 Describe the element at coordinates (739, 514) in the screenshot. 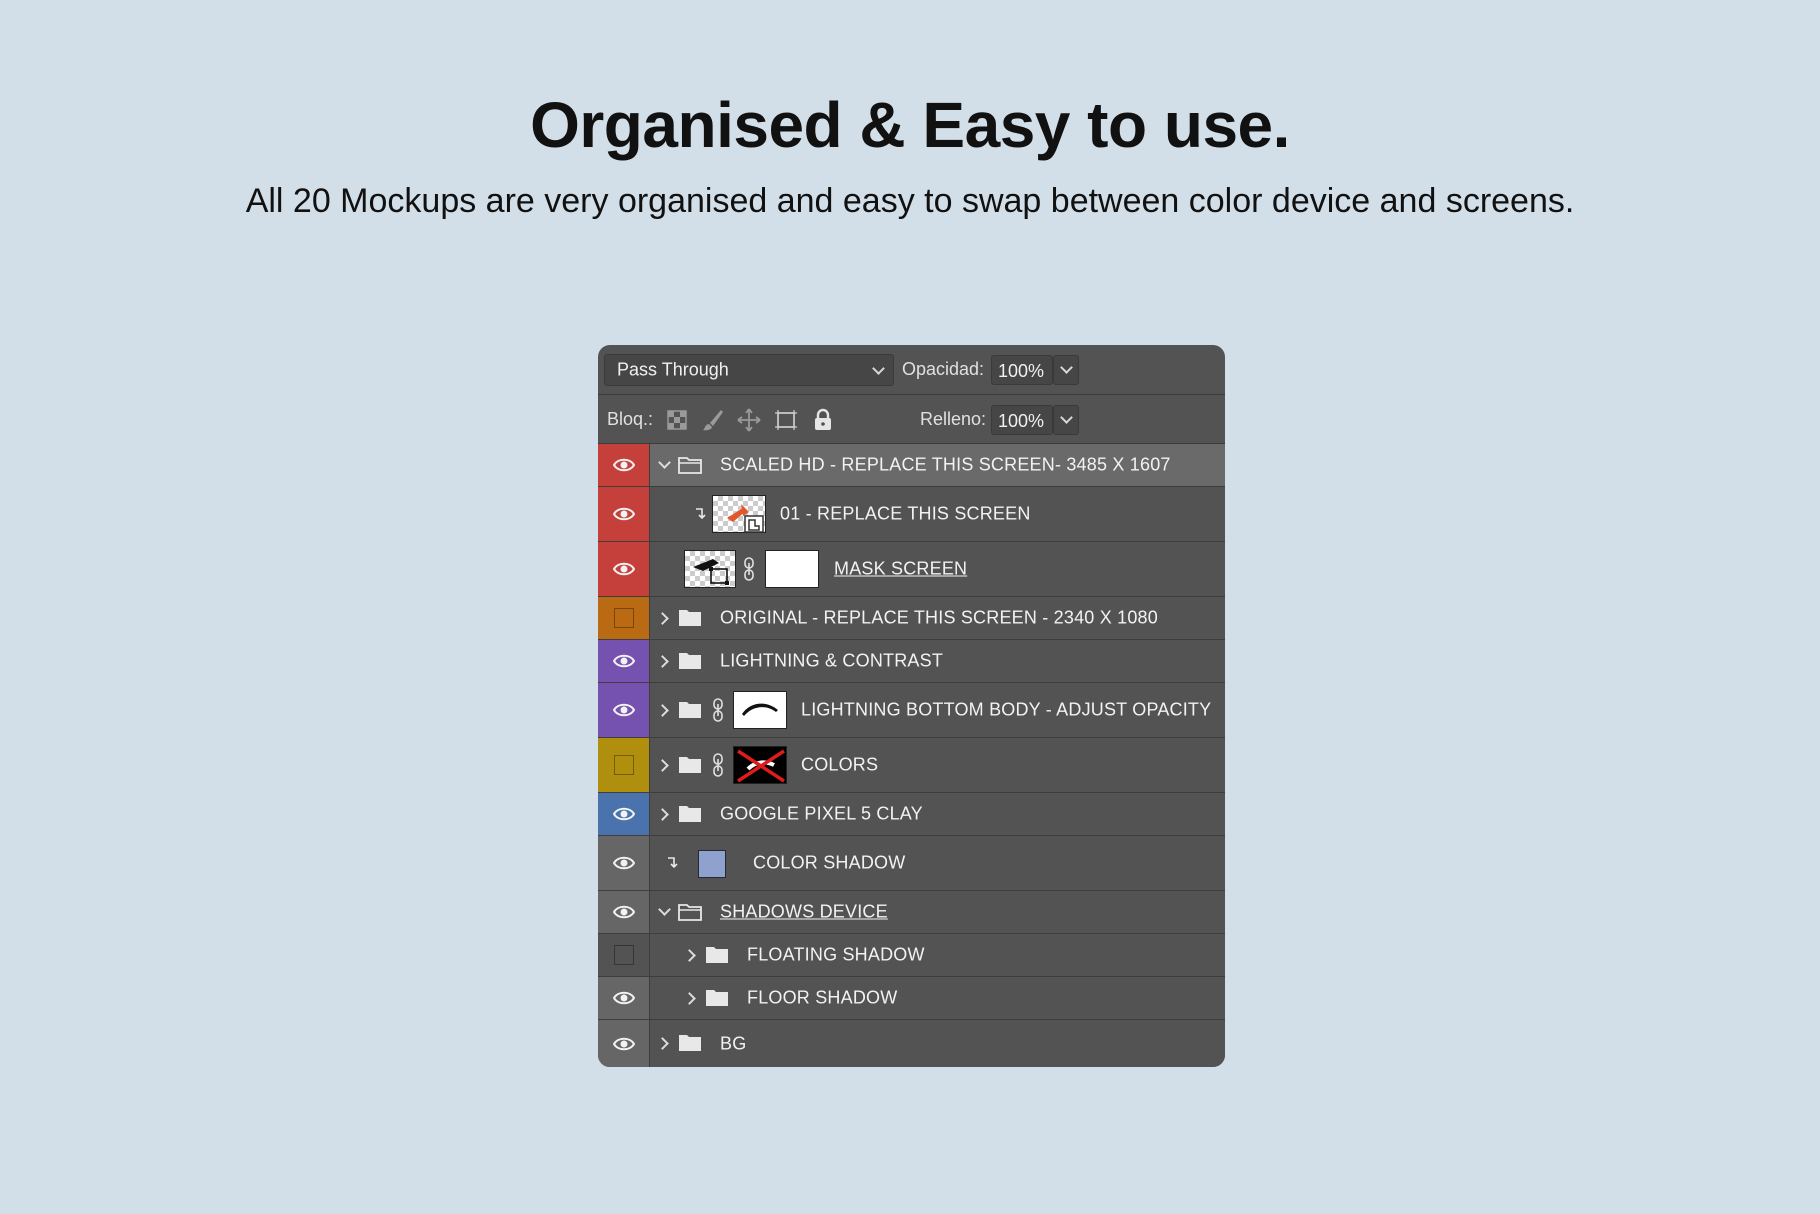

I see `smart-object-thumbnail` at that location.